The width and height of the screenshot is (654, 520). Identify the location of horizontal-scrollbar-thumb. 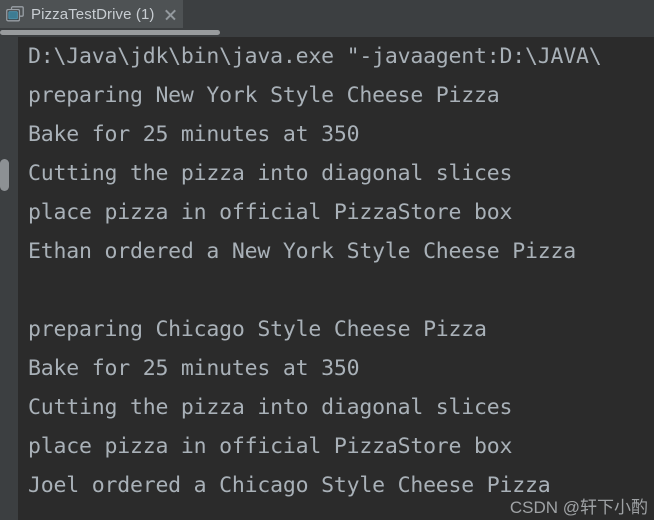
(110, 32).